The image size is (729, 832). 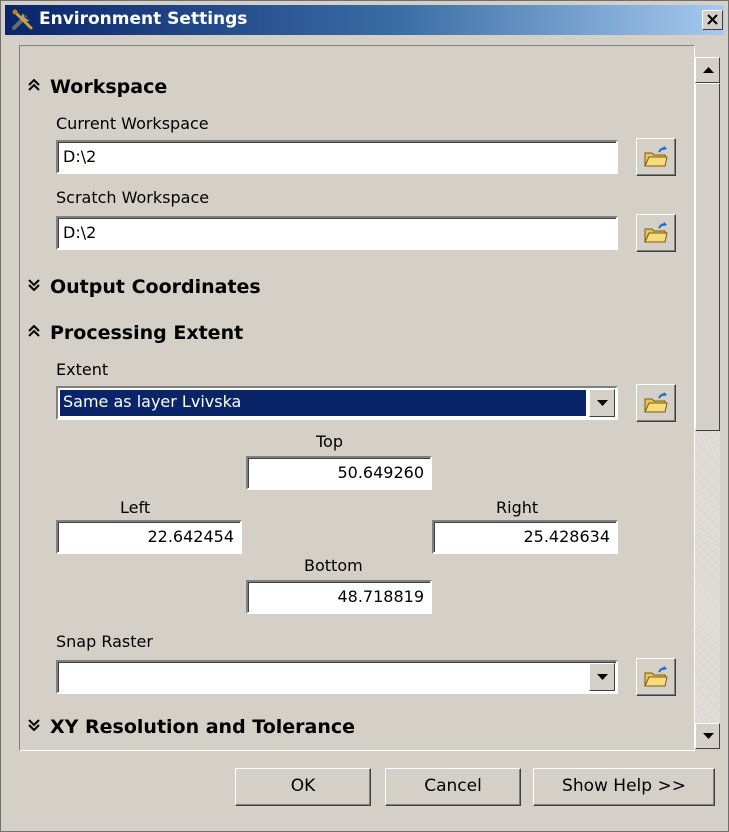 What do you see at coordinates (566, 536) in the screenshot?
I see `right-value: 25.428634` at bounding box center [566, 536].